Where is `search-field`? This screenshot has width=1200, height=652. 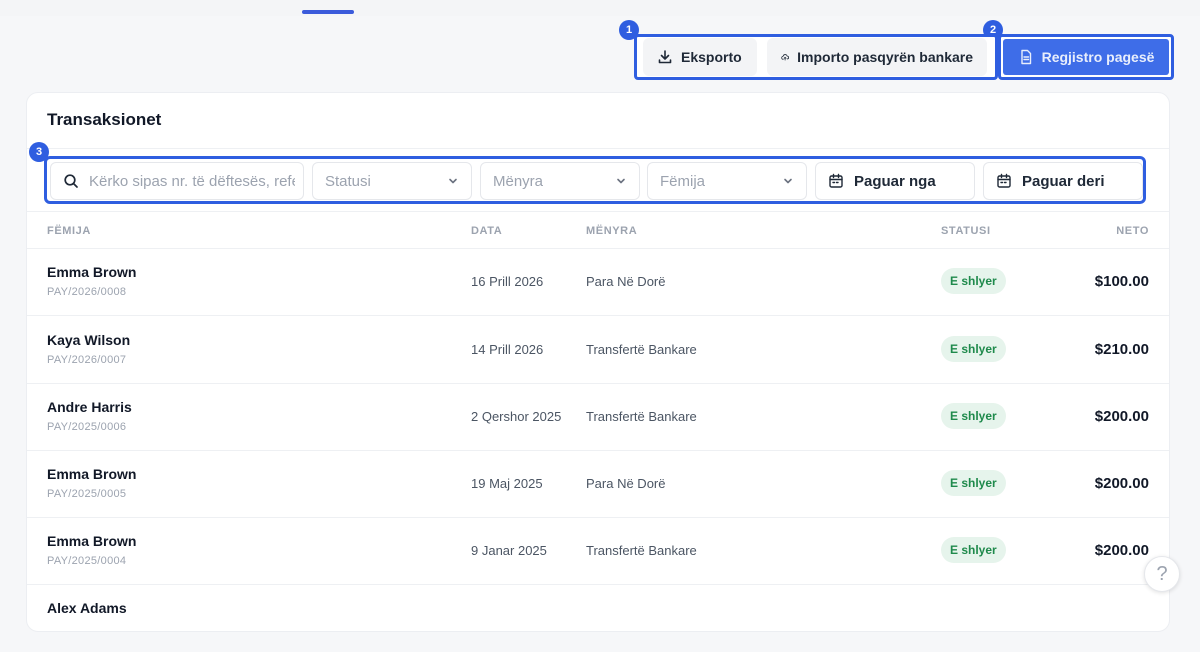 search-field is located at coordinates (177, 181).